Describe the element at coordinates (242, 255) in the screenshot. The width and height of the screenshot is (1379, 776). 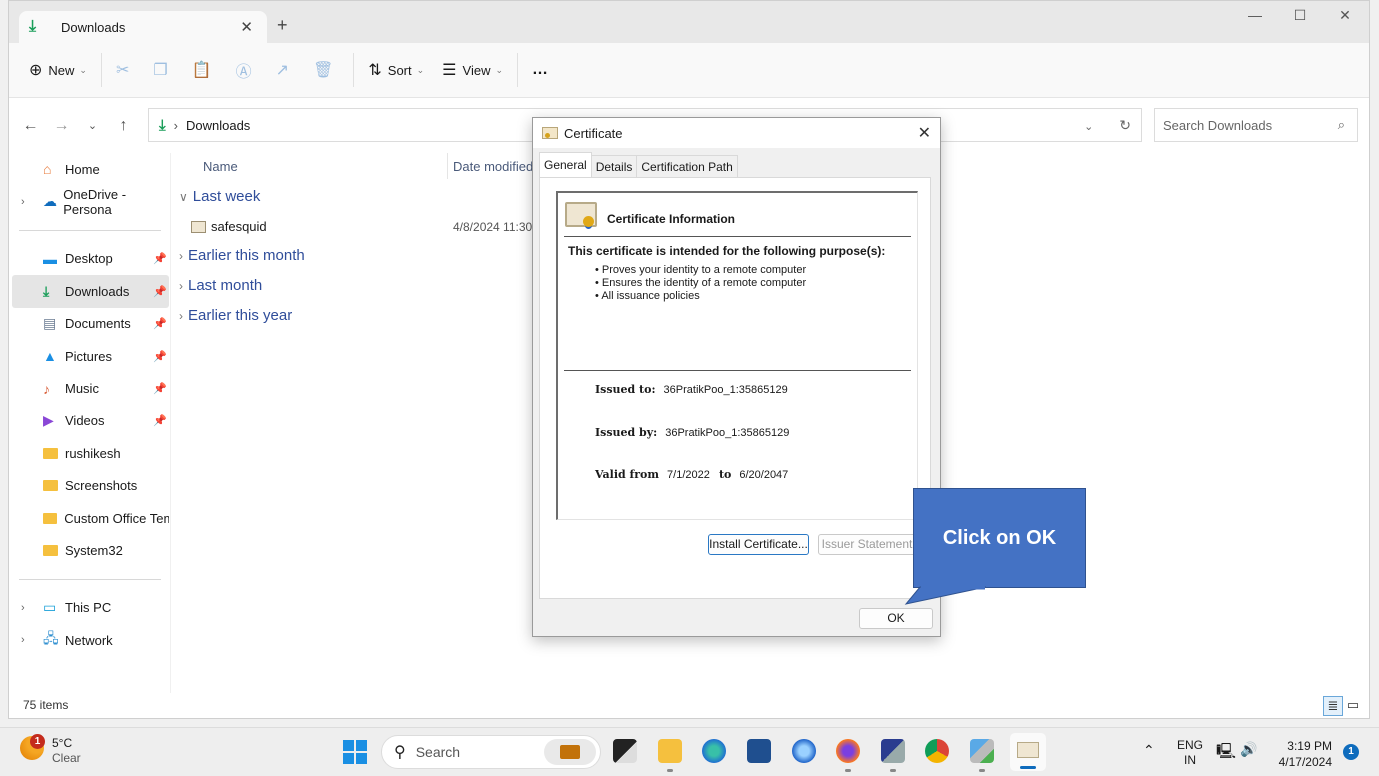
I see `group-header-earlier-this-month: › Earlier this month` at that location.